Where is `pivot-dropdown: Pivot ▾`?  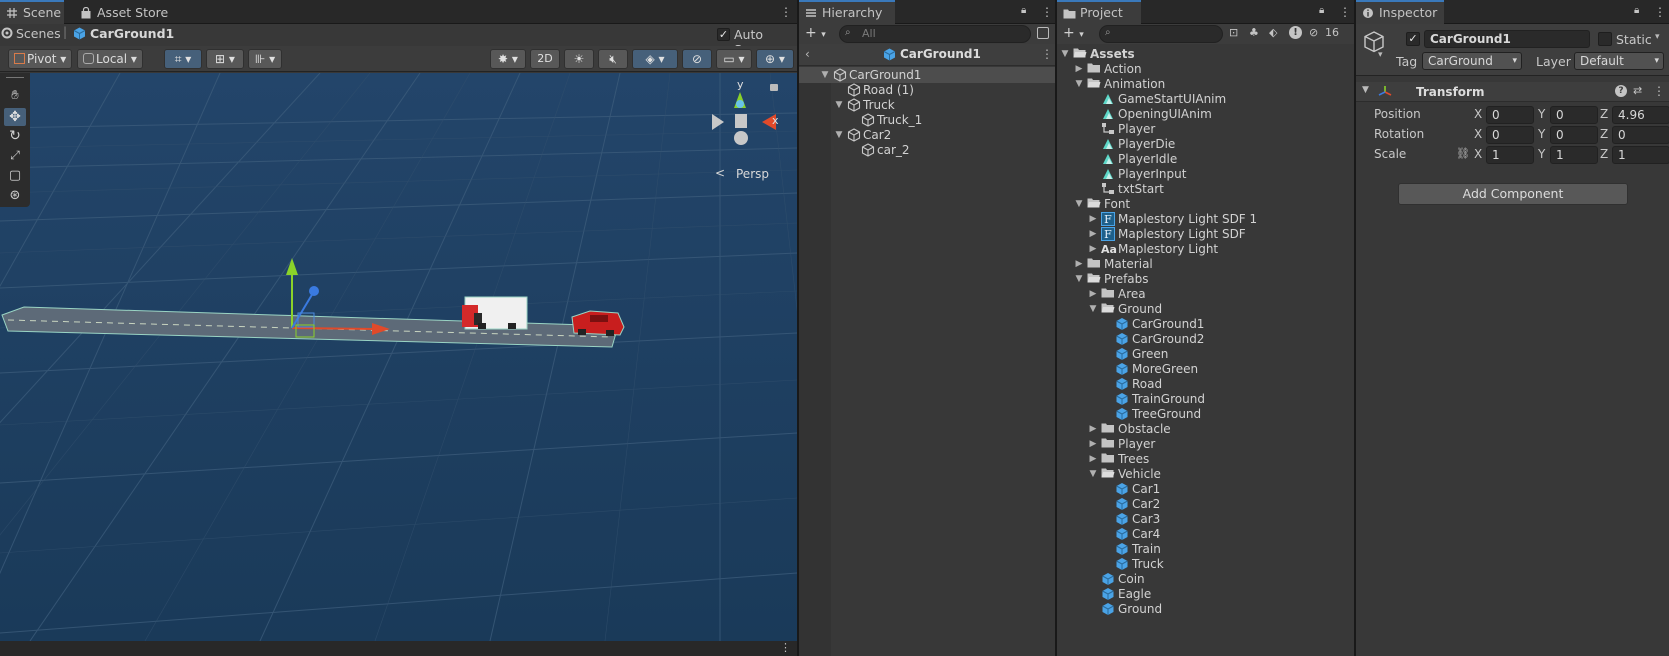 pivot-dropdown: Pivot ▾ is located at coordinates (40, 59).